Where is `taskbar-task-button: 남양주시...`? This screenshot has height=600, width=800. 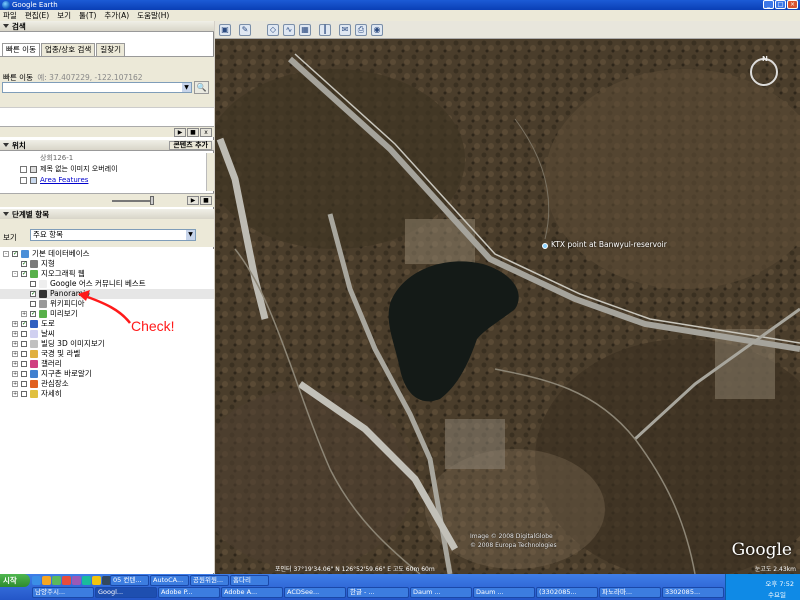 taskbar-task-button: 남양주시... is located at coordinates (63, 592).